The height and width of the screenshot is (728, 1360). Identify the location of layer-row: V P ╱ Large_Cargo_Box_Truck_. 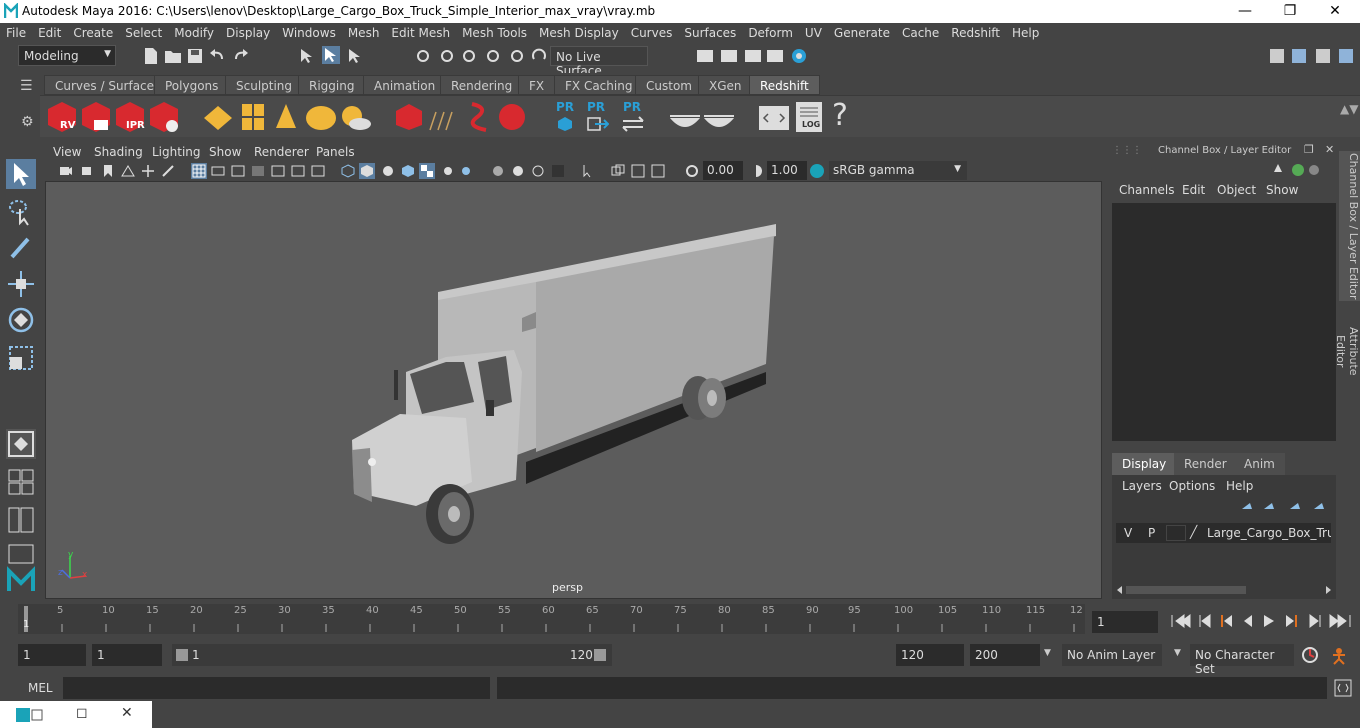
(1223, 533).